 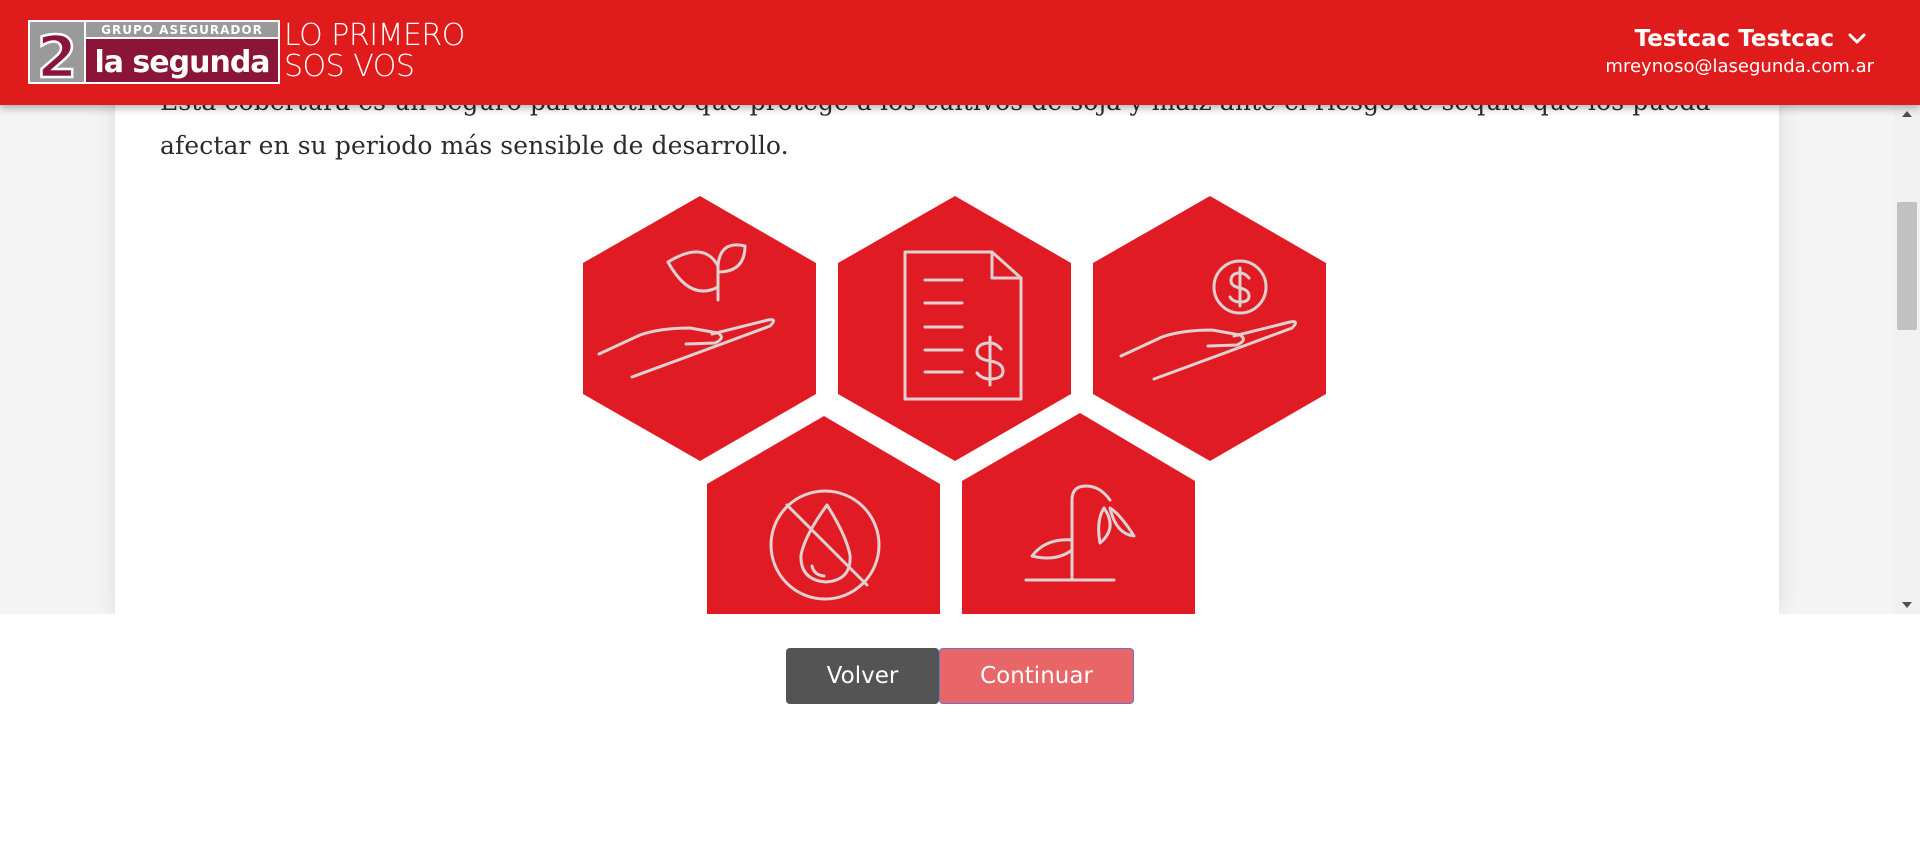 I want to click on chevron-down-icon, so click(x=1857, y=39).